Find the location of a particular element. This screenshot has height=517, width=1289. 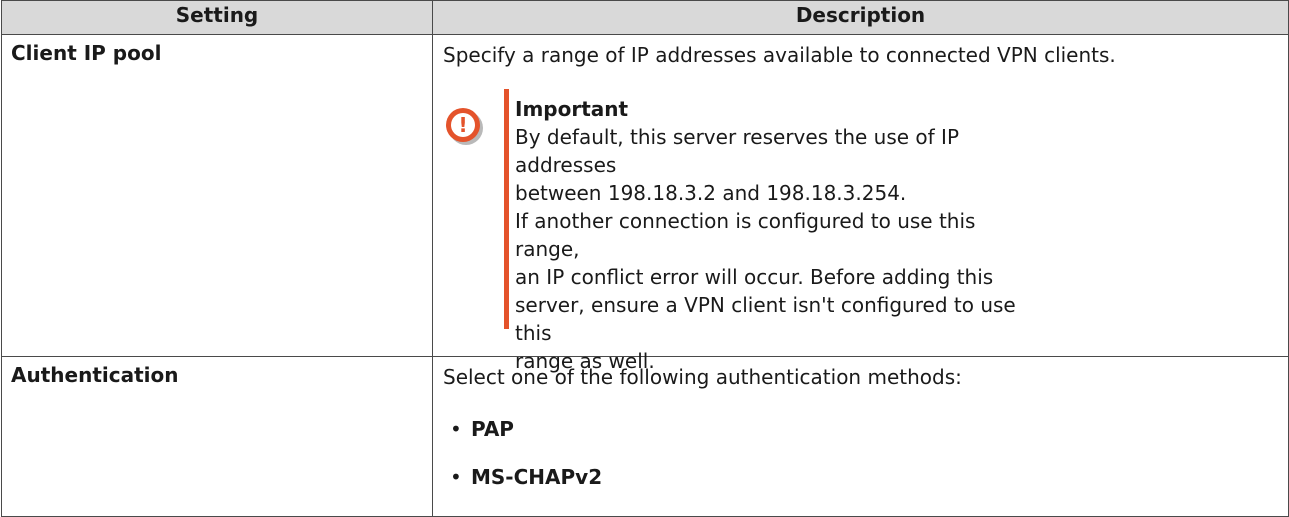

note-line: between 198.18.3.2 and 198.18.3.254. is located at coordinates (711, 193).